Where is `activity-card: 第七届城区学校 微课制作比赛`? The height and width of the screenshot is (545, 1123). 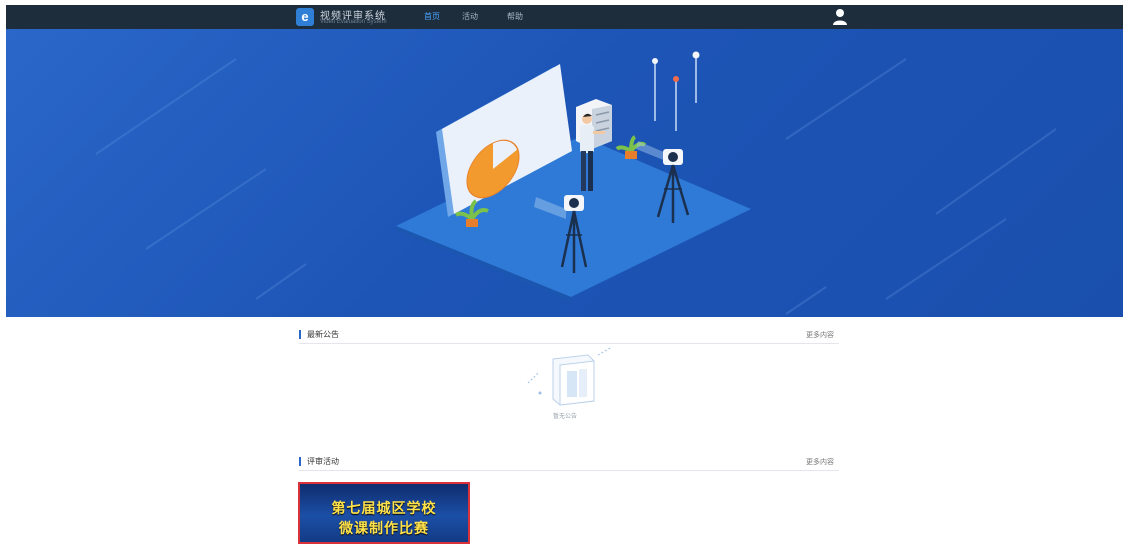
activity-card: 第七届城区学校 微课制作比赛 is located at coordinates (384, 513).